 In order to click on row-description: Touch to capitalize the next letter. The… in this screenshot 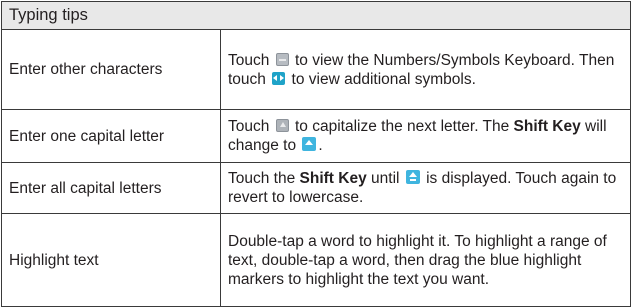, I will do `click(425, 136)`.